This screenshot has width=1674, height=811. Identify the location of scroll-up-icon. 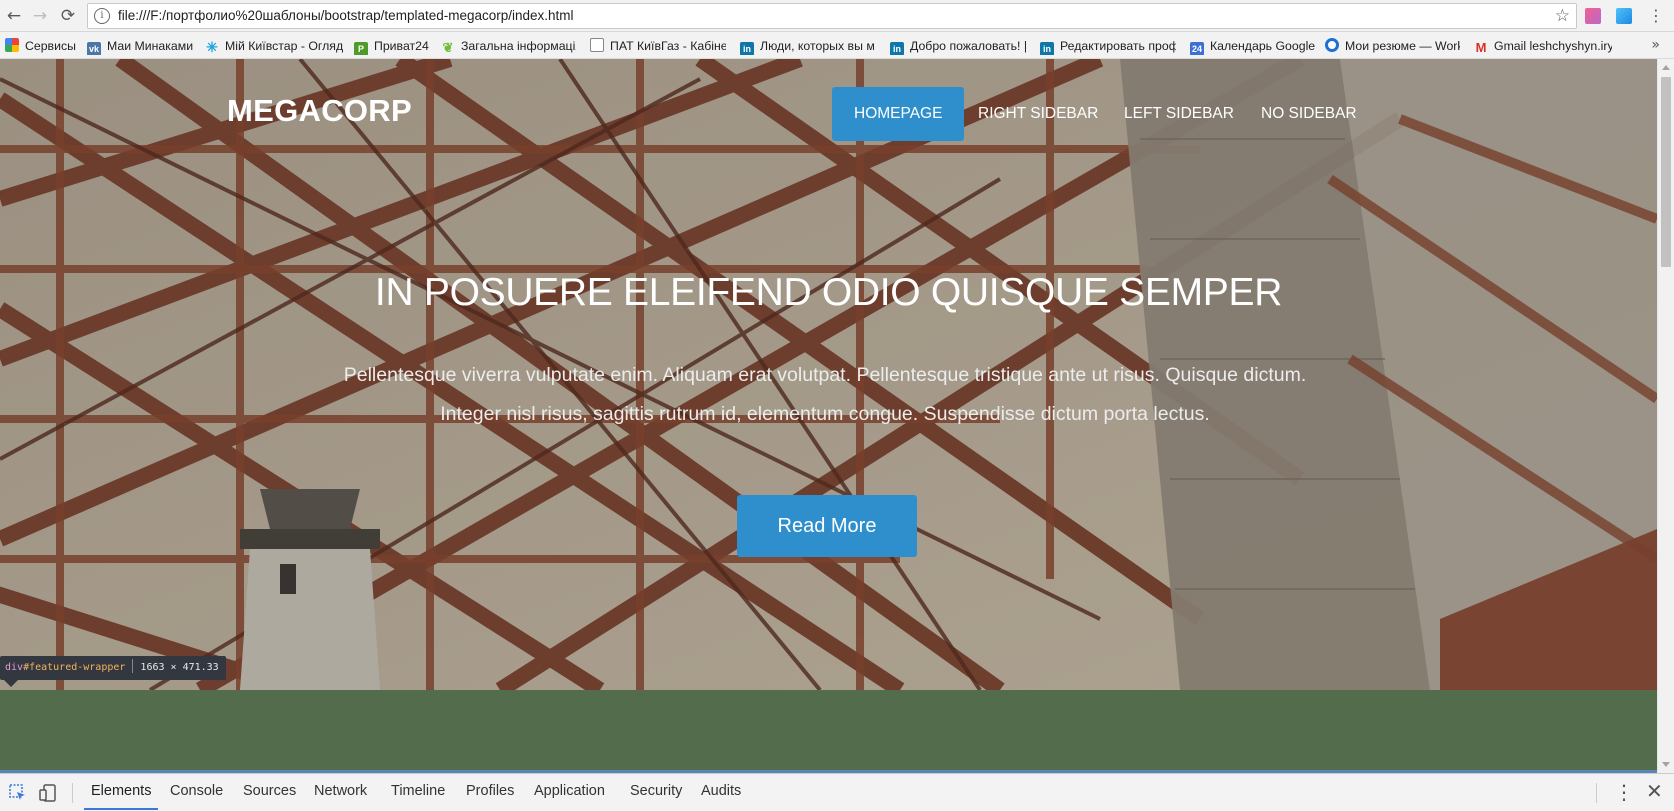
(1666, 67).